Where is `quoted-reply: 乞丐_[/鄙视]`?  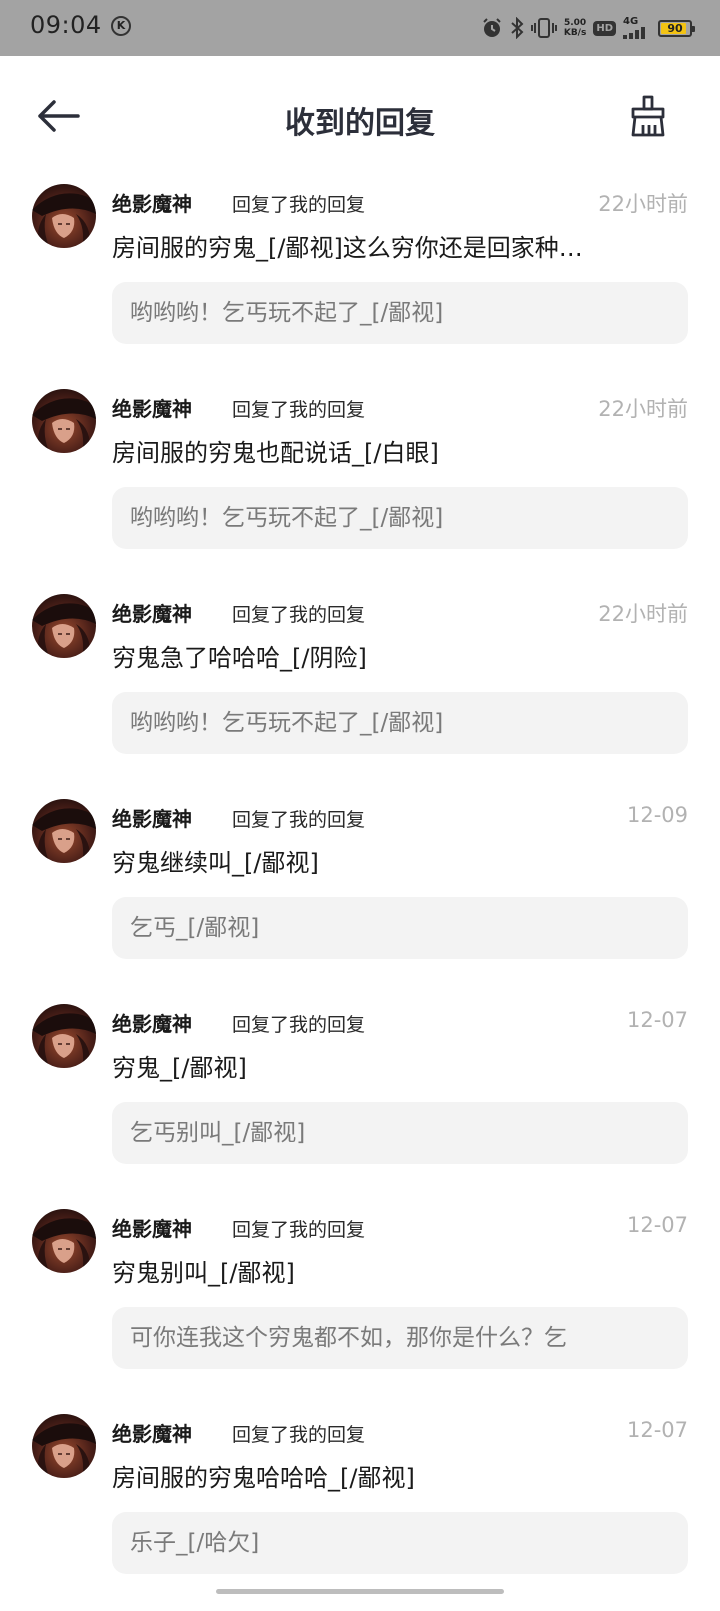
quoted-reply: 乞丐_[/鄙视] is located at coordinates (400, 928).